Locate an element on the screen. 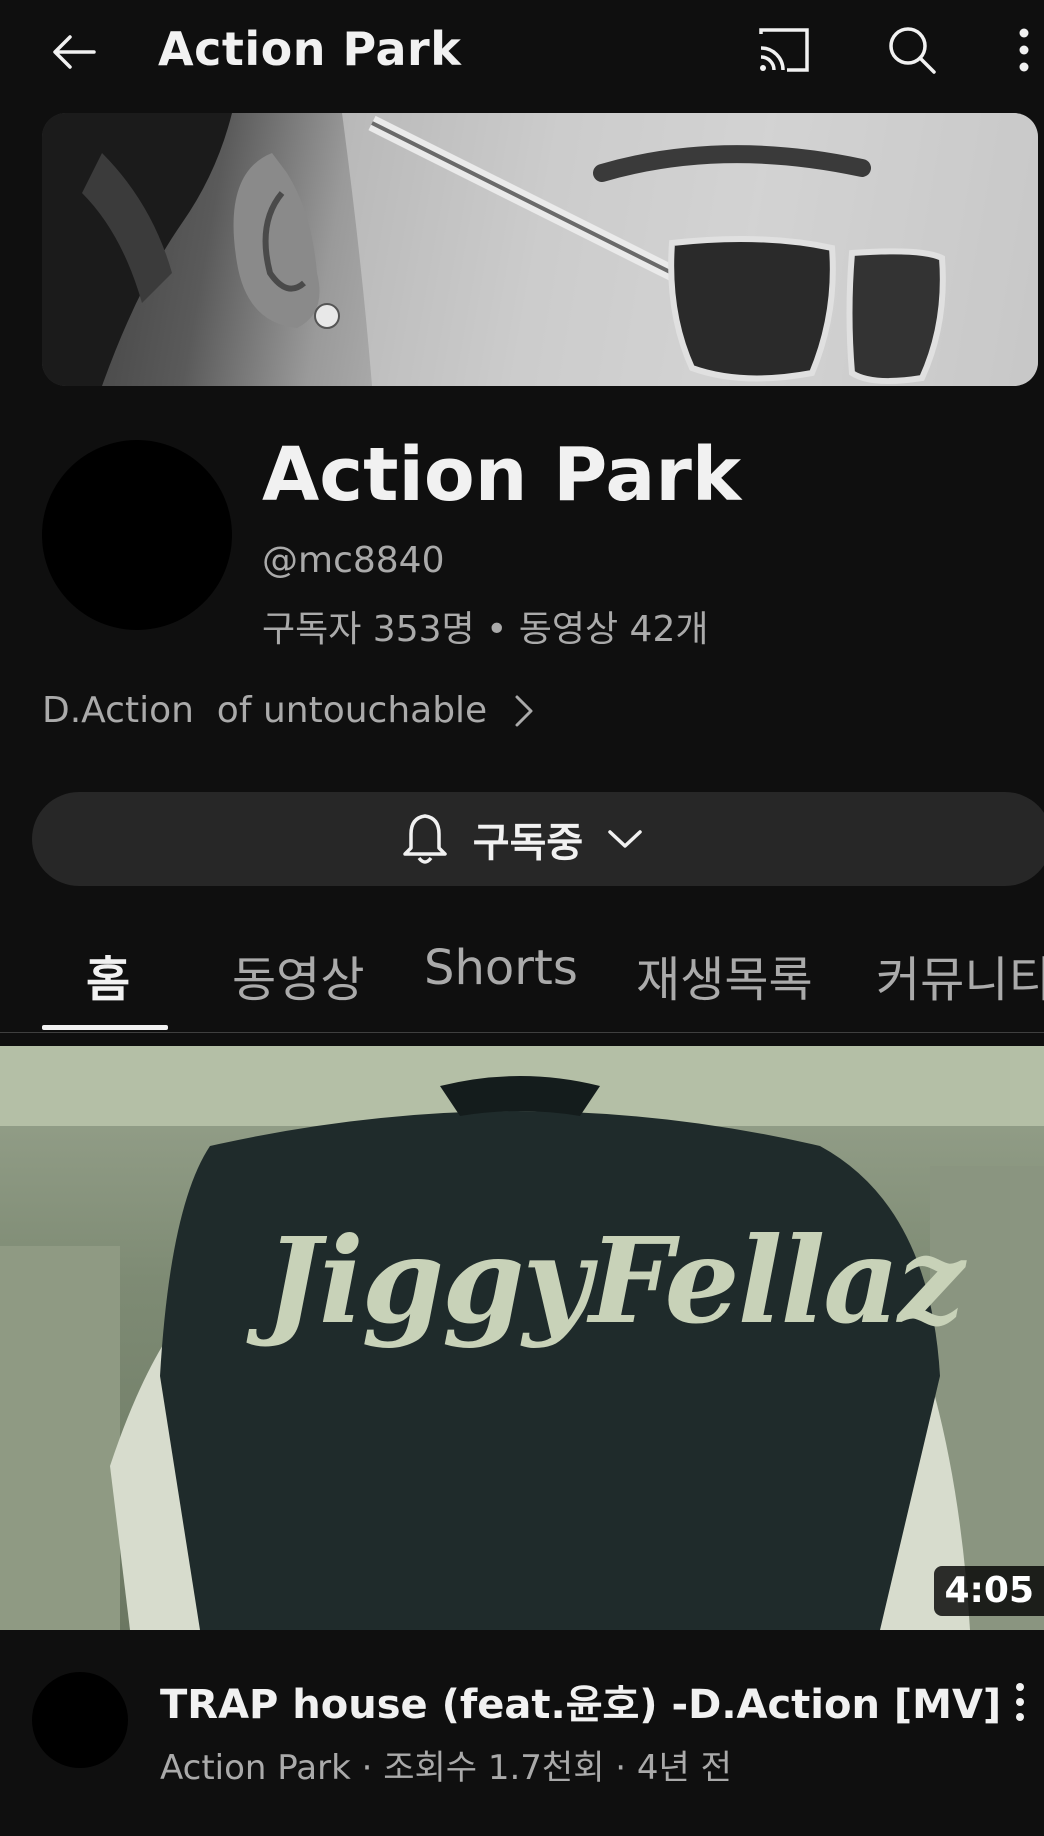  search-icon is located at coordinates (912, 50).